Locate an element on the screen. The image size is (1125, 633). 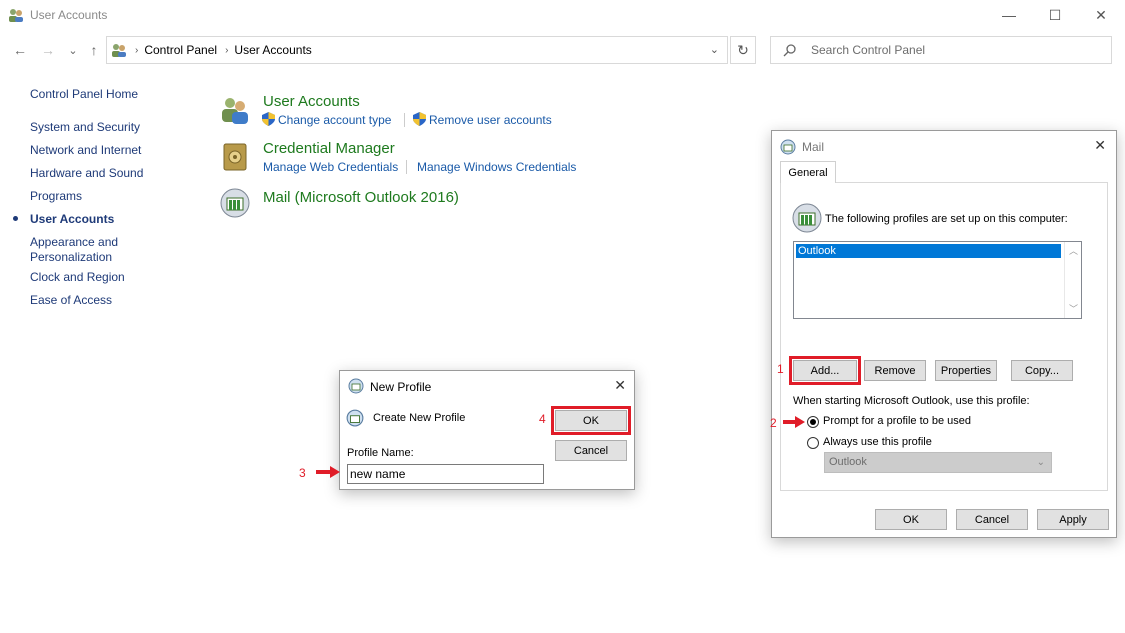
close-button: ✕ is located at coordinates (1101, 15).